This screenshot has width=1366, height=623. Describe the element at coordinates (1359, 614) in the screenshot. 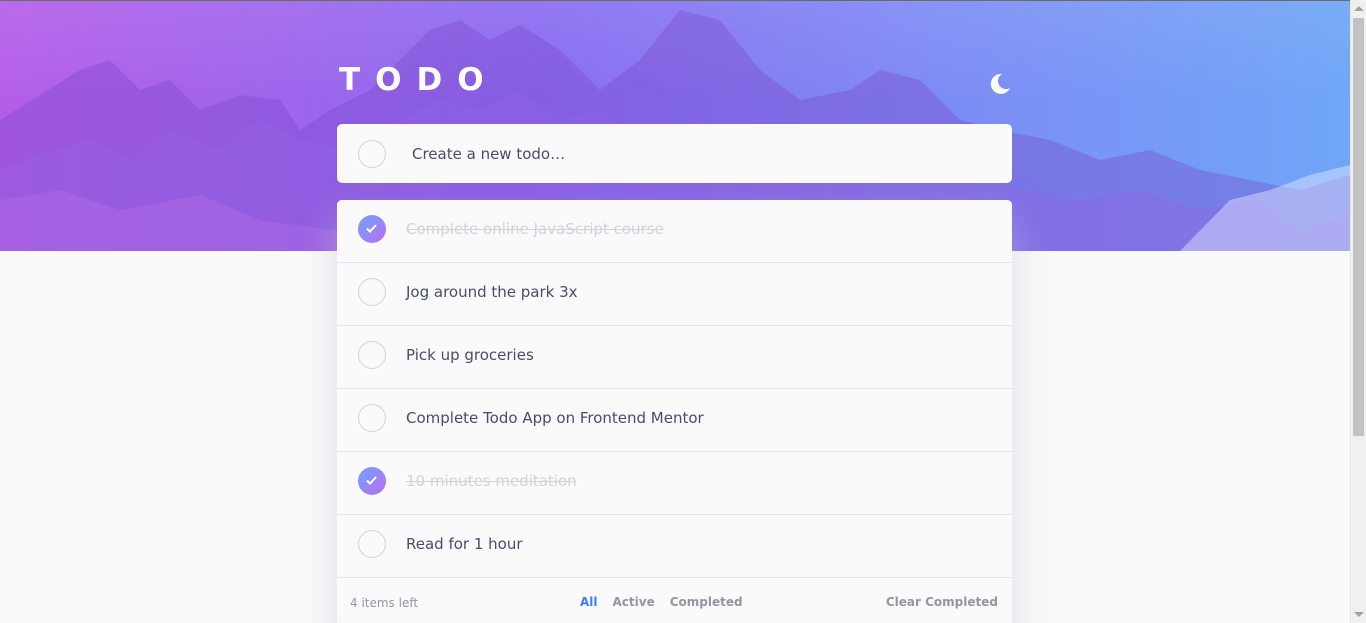

I see `scroll-down-arrow-icon` at that location.